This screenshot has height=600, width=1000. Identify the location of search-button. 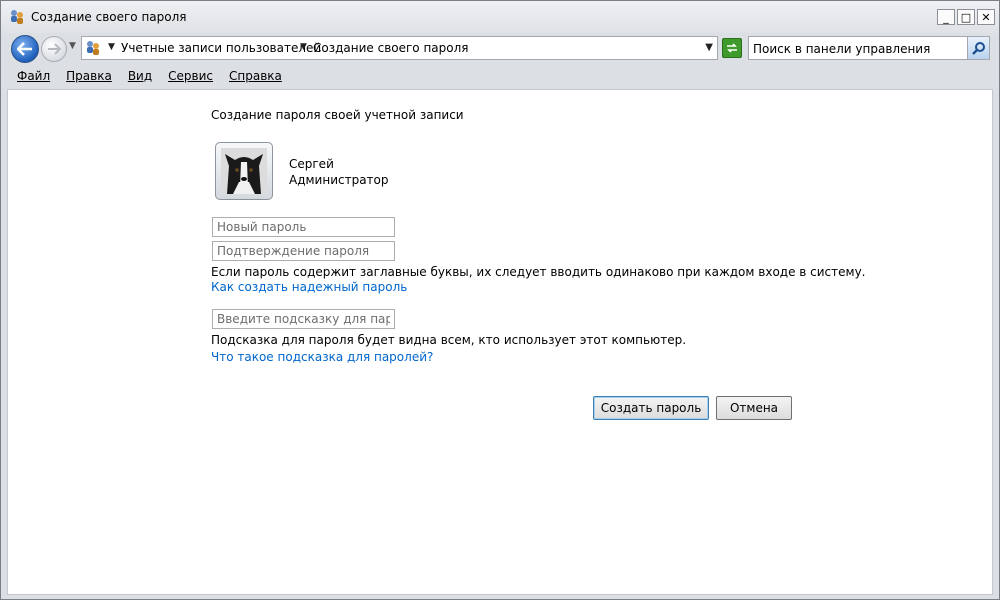
(978, 48).